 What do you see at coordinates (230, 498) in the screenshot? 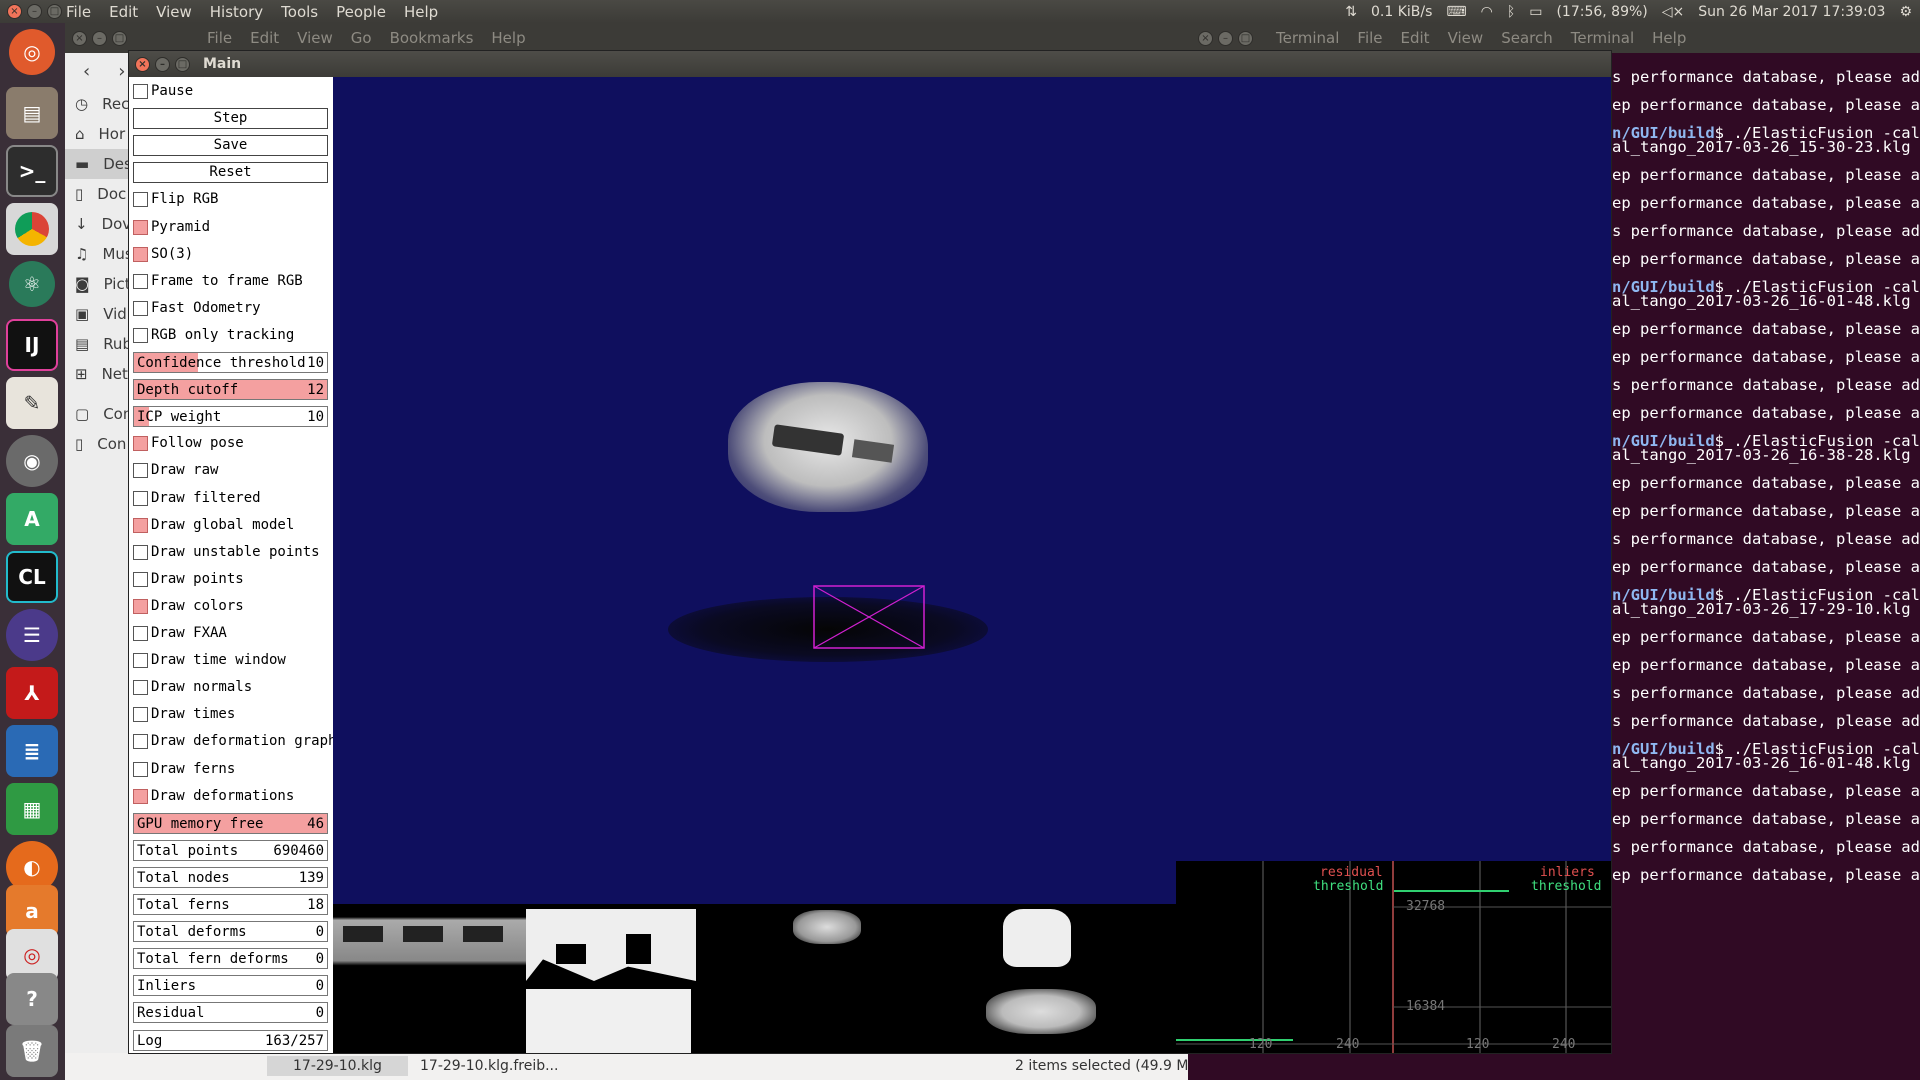
I see `draw-filtered-checkbox-row: Draw filtered` at bounding box center [230, 498].